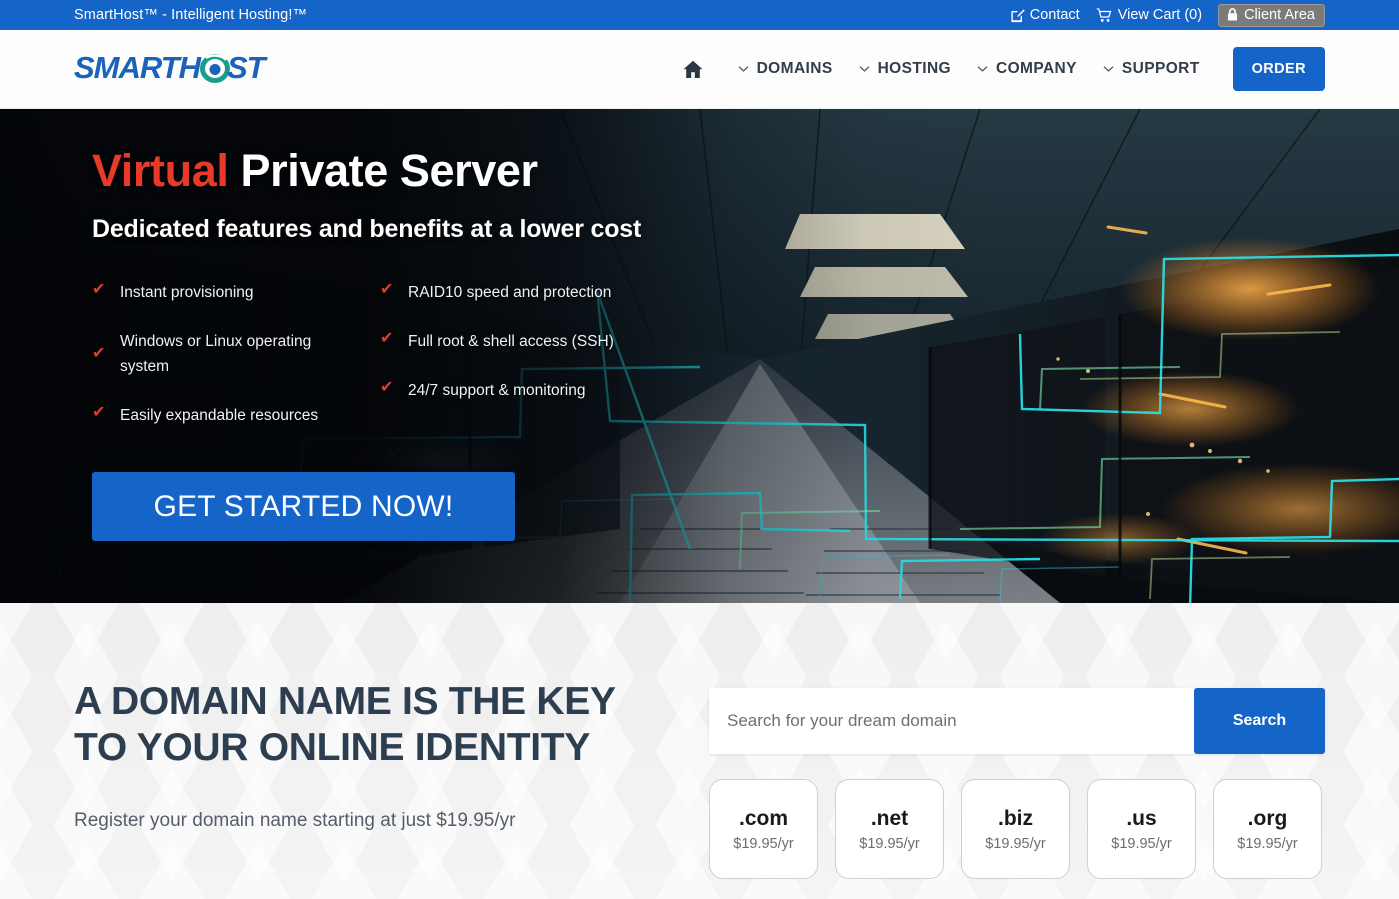 This screenshot has width=1399, height=899. I want to click on feature-label: RAID10 speed and protection, so click(510, 293).